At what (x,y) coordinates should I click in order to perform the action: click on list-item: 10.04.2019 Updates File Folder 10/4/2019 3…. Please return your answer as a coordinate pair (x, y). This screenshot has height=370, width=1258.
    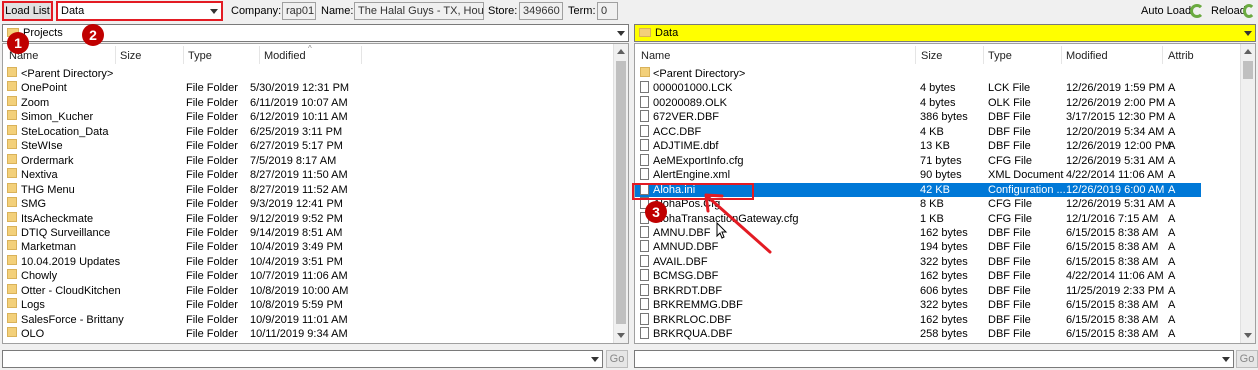
    Looking at the image, I should click on (308, 261).